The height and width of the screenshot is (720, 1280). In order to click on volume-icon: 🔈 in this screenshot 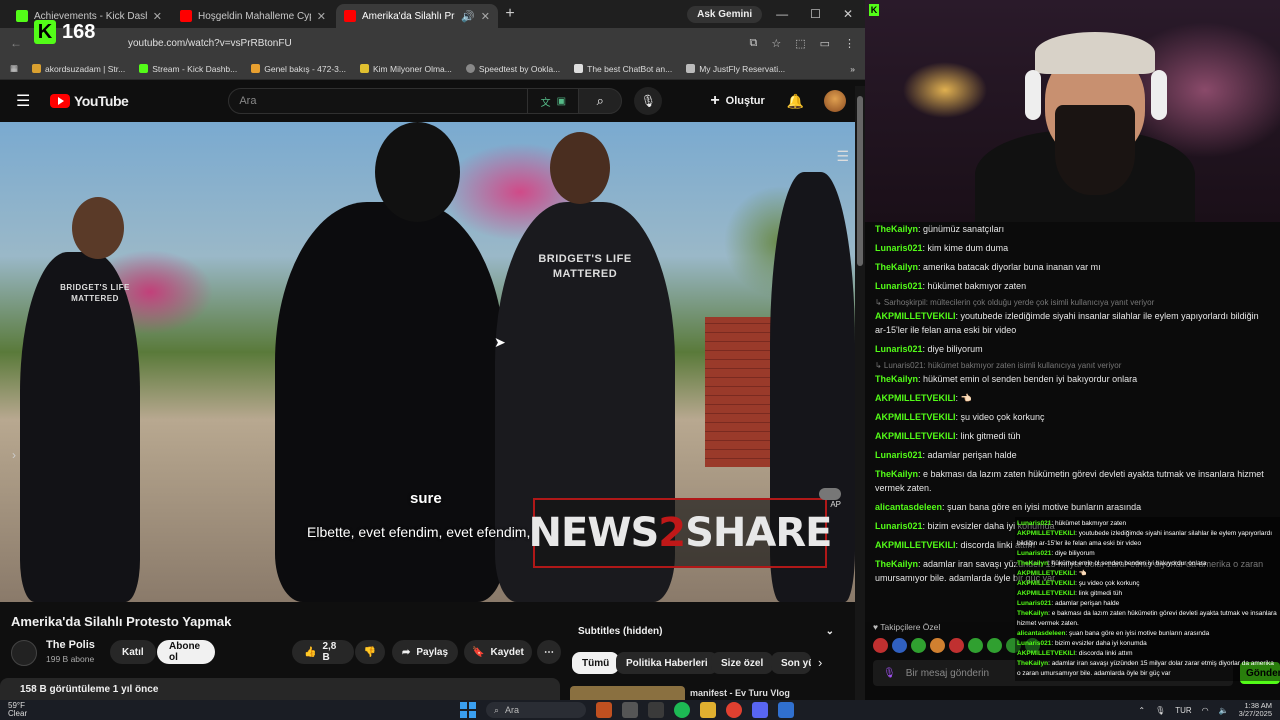, I will do `click(1224, 710)`.